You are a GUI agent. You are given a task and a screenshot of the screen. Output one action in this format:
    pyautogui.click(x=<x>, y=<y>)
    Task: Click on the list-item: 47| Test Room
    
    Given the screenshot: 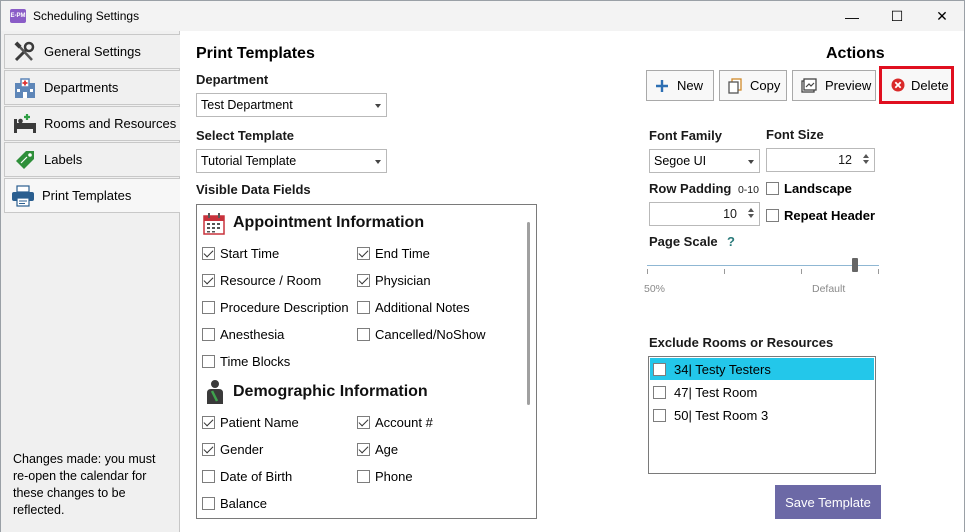 What is the action you would take?
    pyautogui.click(x=762, y=392)
    